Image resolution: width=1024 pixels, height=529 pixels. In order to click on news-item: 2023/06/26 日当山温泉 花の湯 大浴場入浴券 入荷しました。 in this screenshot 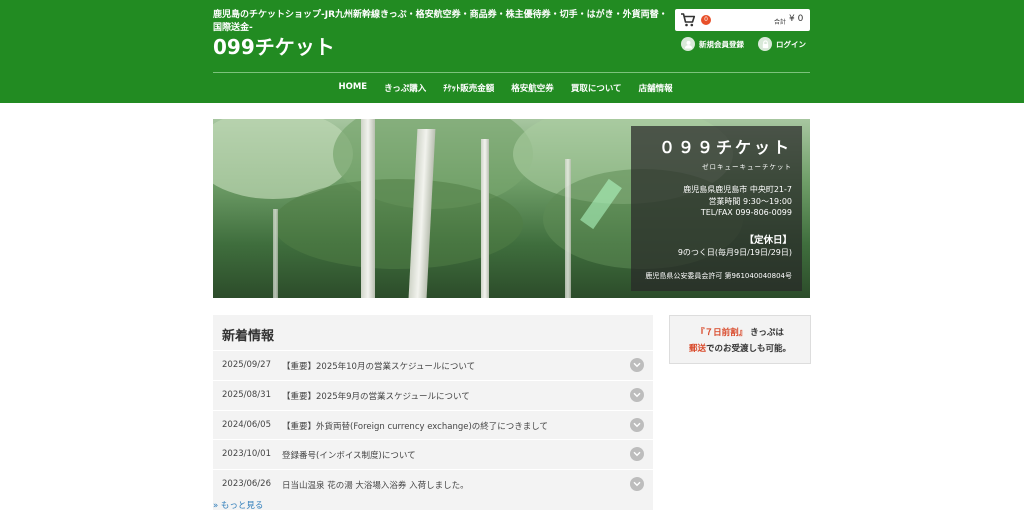, I will do `click(433, 483)`.